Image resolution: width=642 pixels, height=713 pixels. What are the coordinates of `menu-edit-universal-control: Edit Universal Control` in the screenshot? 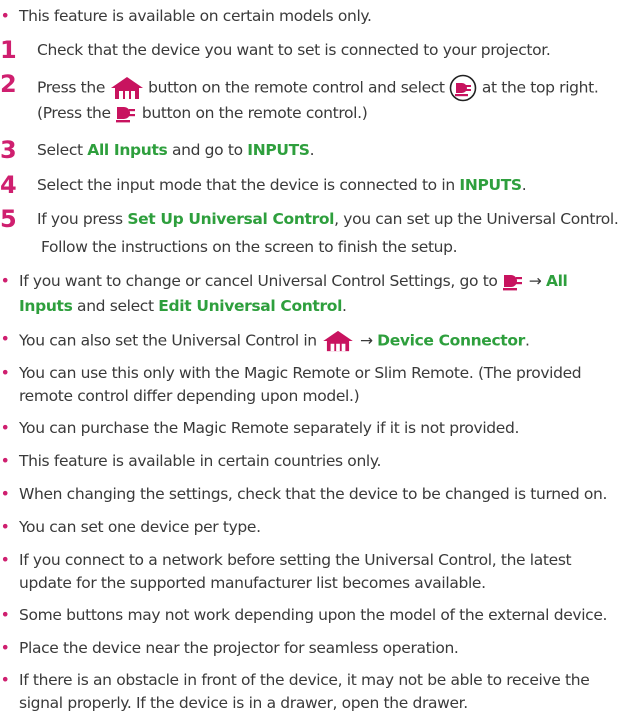 It's located at (250, 306).